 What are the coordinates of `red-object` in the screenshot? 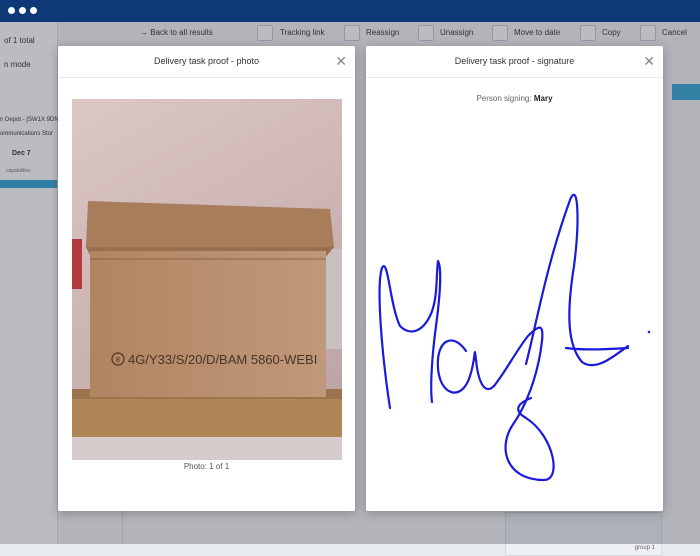 It's located at (77, 264).